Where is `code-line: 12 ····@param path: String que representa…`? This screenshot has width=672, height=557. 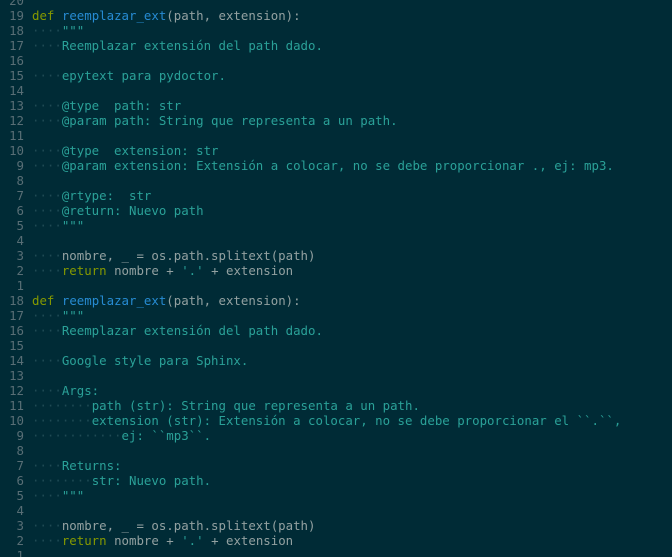 code-line: 12 ····@param path: String que representa… is located at coordinates (336, 120).